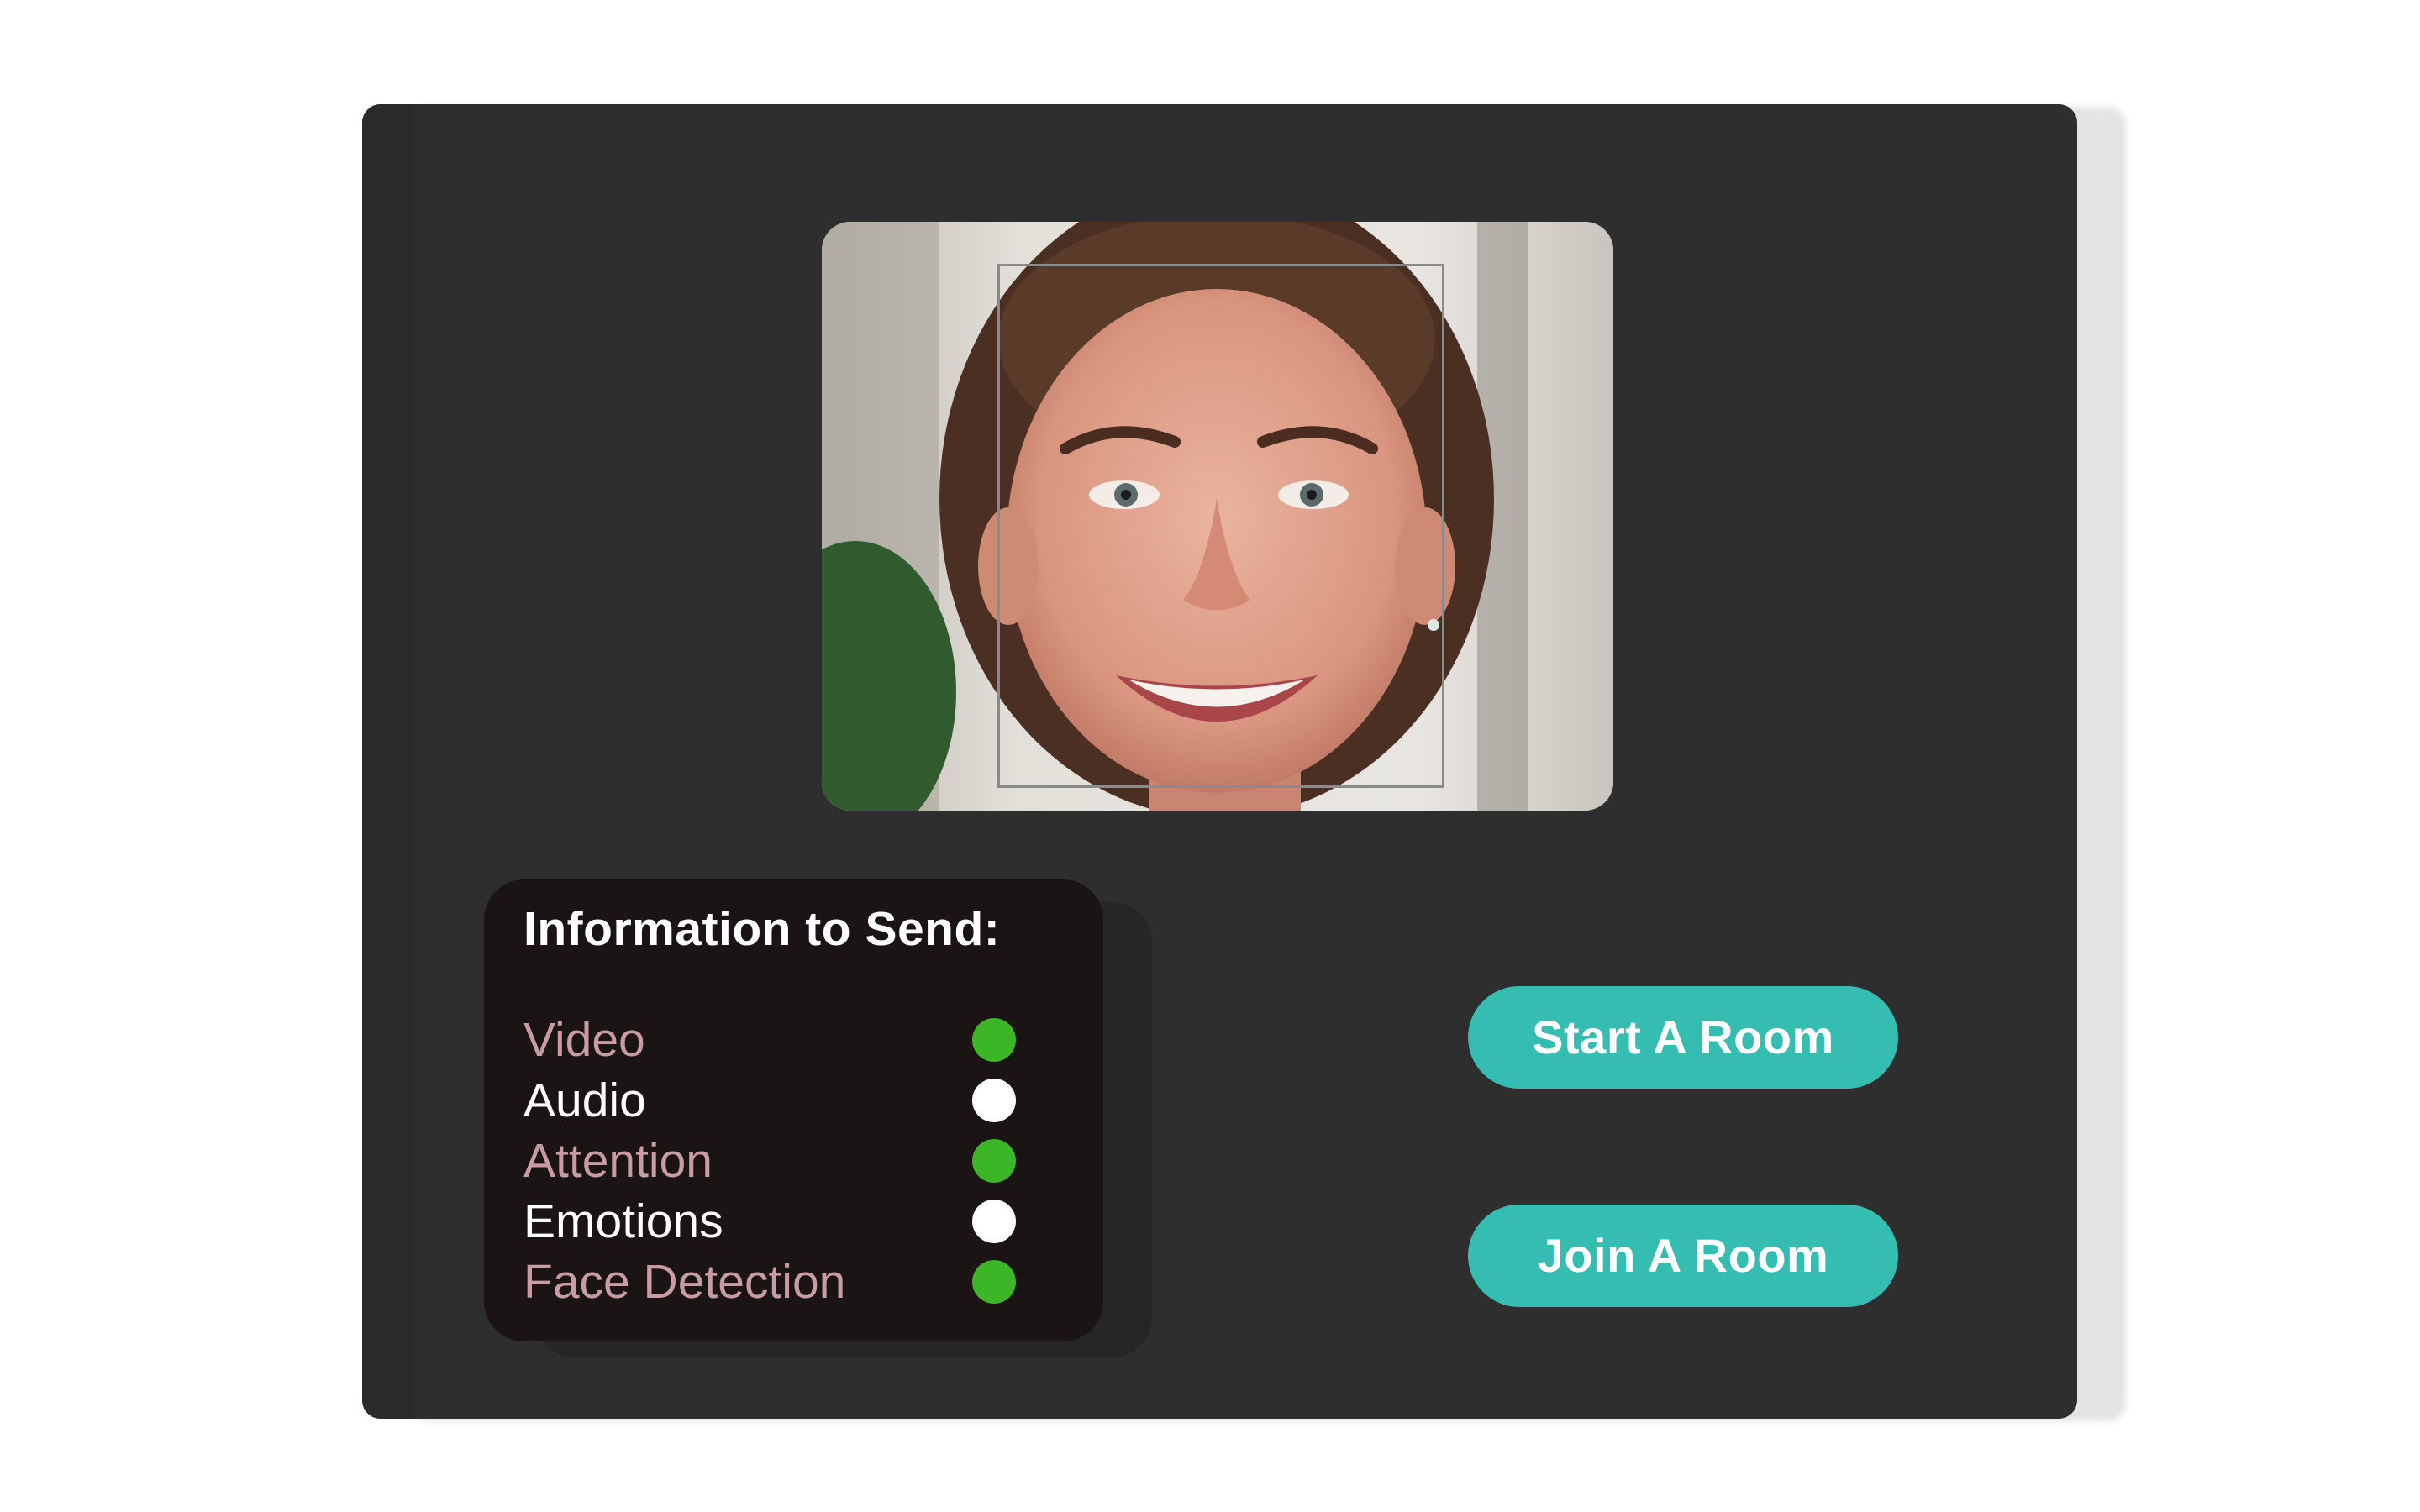 This screenshot has height=1512, width=2420. Describe the element at coordinates (584, 1040) in the screenshot. I see `option-label: Video` at that location.